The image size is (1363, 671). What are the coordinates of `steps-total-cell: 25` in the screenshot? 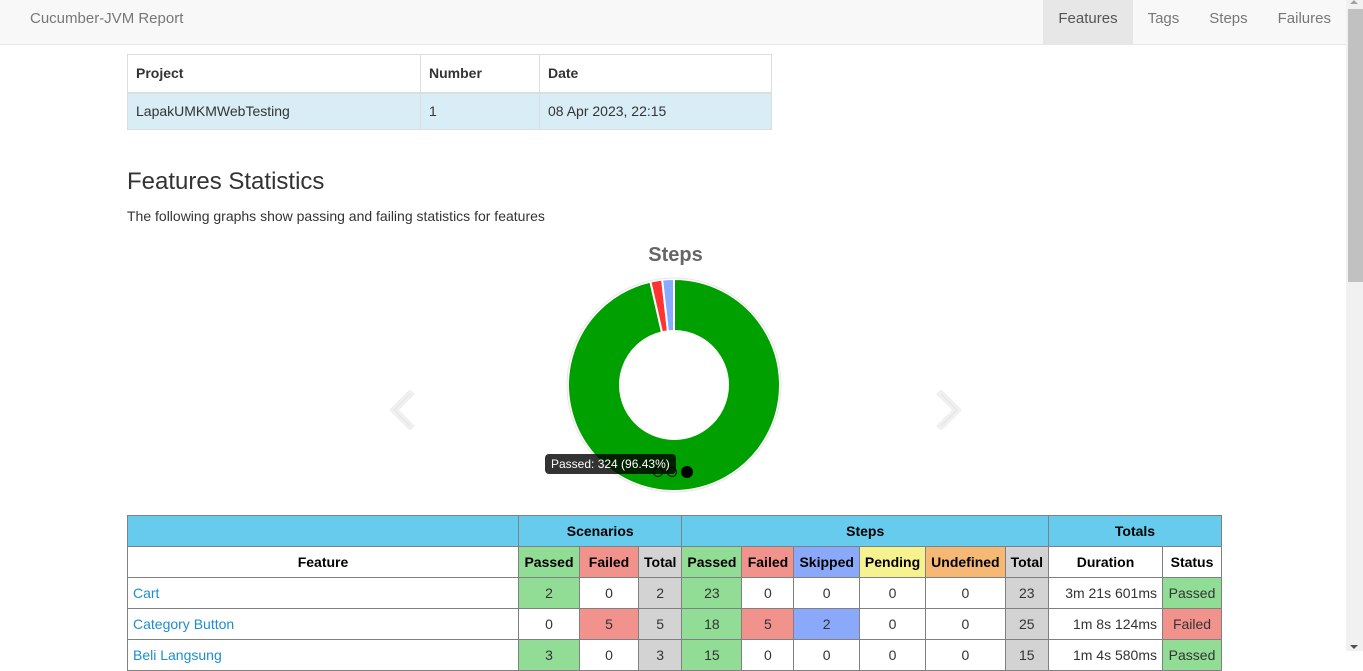 It's located at (1027, 624).